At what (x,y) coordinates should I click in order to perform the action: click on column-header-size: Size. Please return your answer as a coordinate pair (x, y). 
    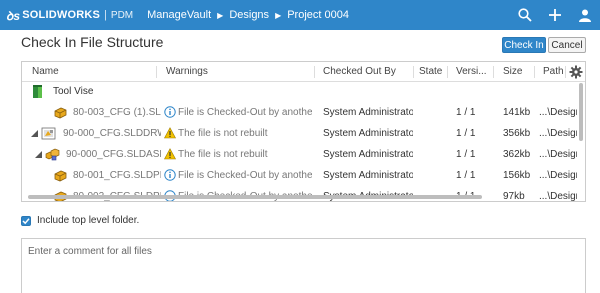
    Looking at the image, I should click on (518, 72).